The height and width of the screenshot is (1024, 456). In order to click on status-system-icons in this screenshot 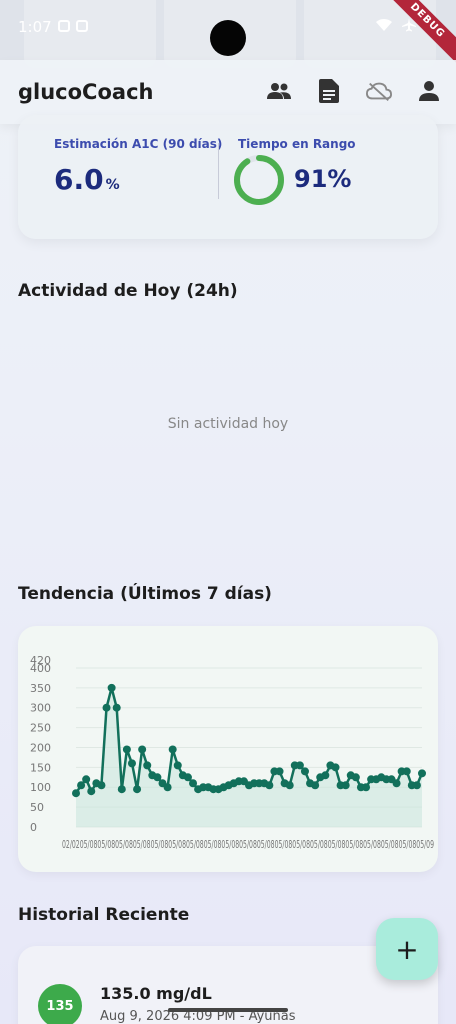, I will do `click(396, 25)`.